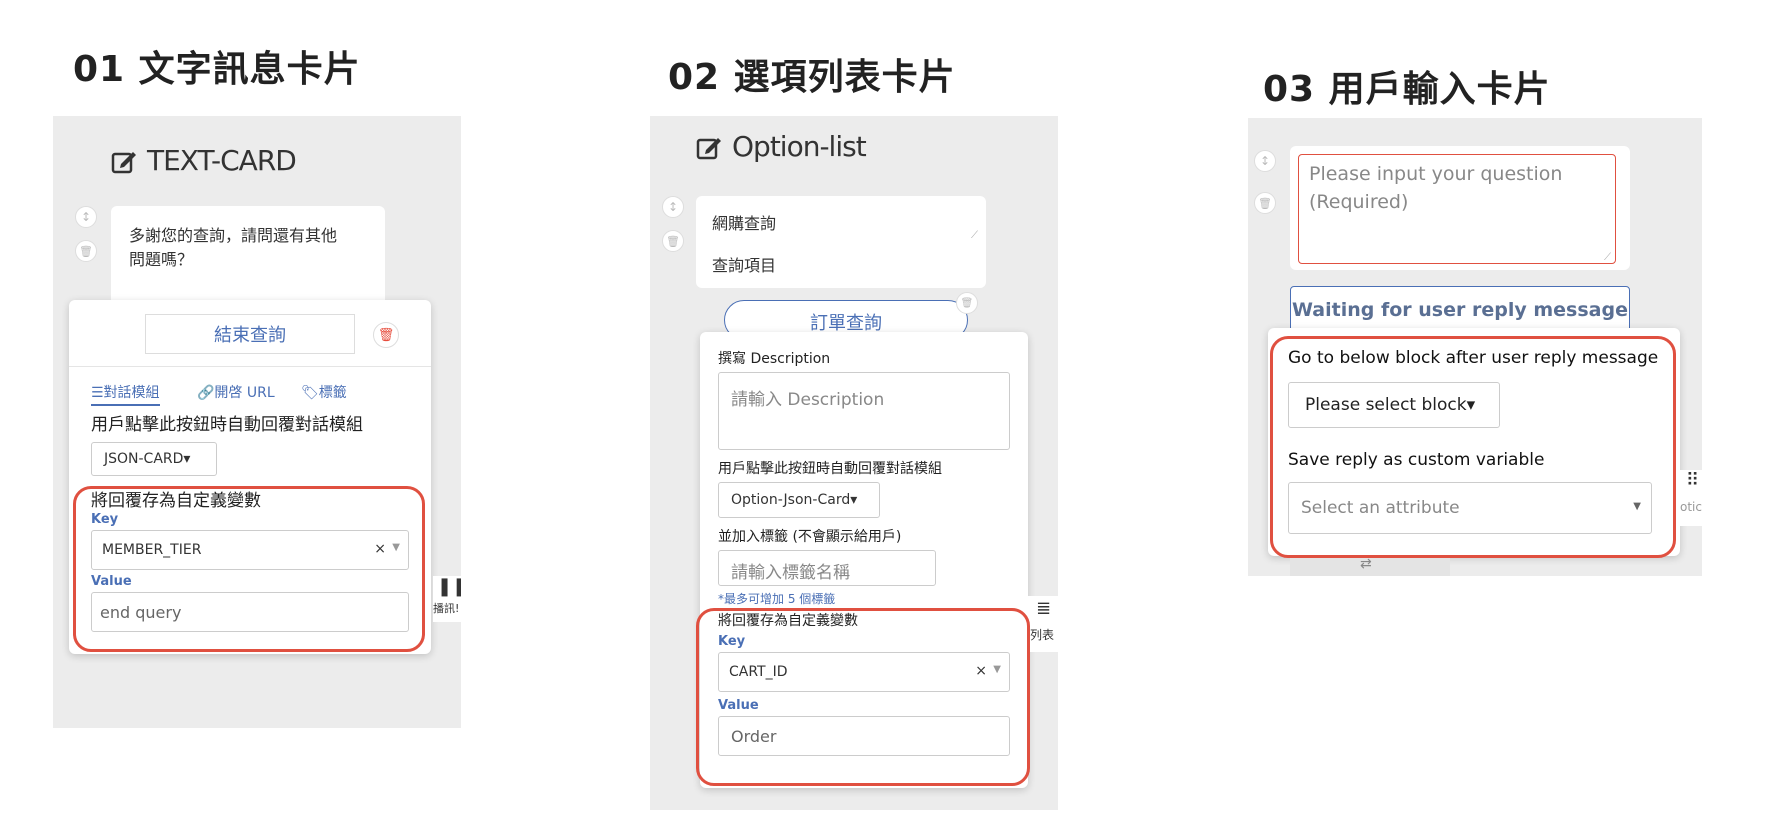 This screenshot has width=1772, height=824. Describe the element at coordinates (754, 736) in the screenshot. I see `value-text: Order` at that location.